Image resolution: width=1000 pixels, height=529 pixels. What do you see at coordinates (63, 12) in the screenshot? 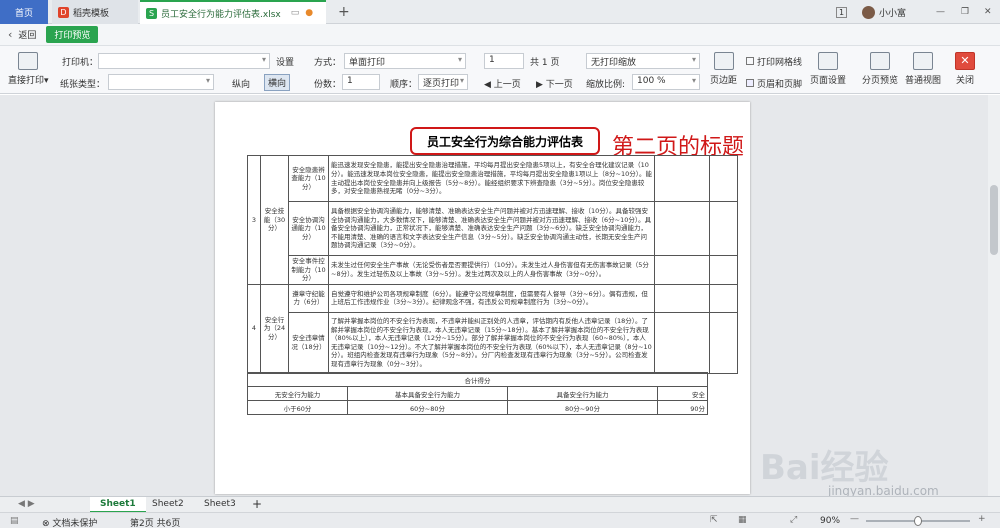
I see `docer-icon: D` at bounding box center [63, 12].